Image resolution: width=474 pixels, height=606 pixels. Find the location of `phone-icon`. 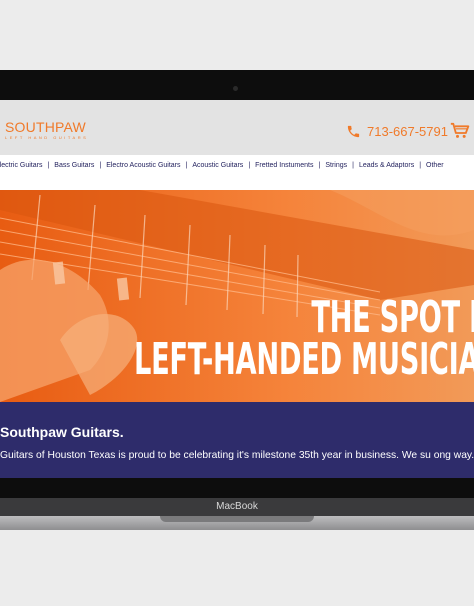

phone-icon is located at coordinates (353, 131).